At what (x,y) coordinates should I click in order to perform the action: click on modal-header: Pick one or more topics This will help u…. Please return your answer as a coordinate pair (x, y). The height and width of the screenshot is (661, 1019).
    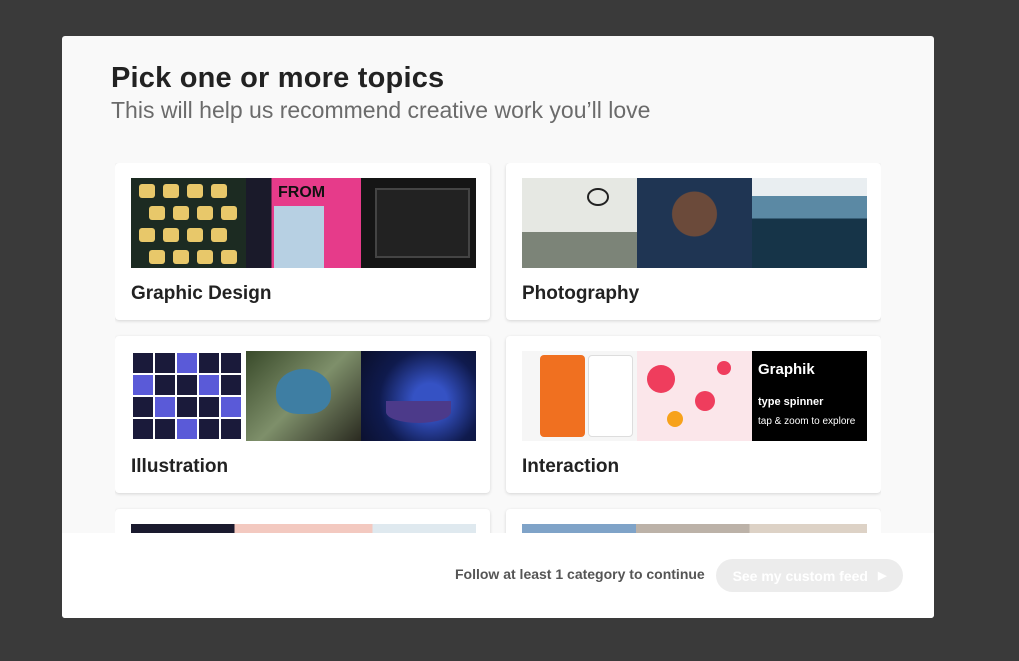
    Looking at the image, I should click on (380, 93).